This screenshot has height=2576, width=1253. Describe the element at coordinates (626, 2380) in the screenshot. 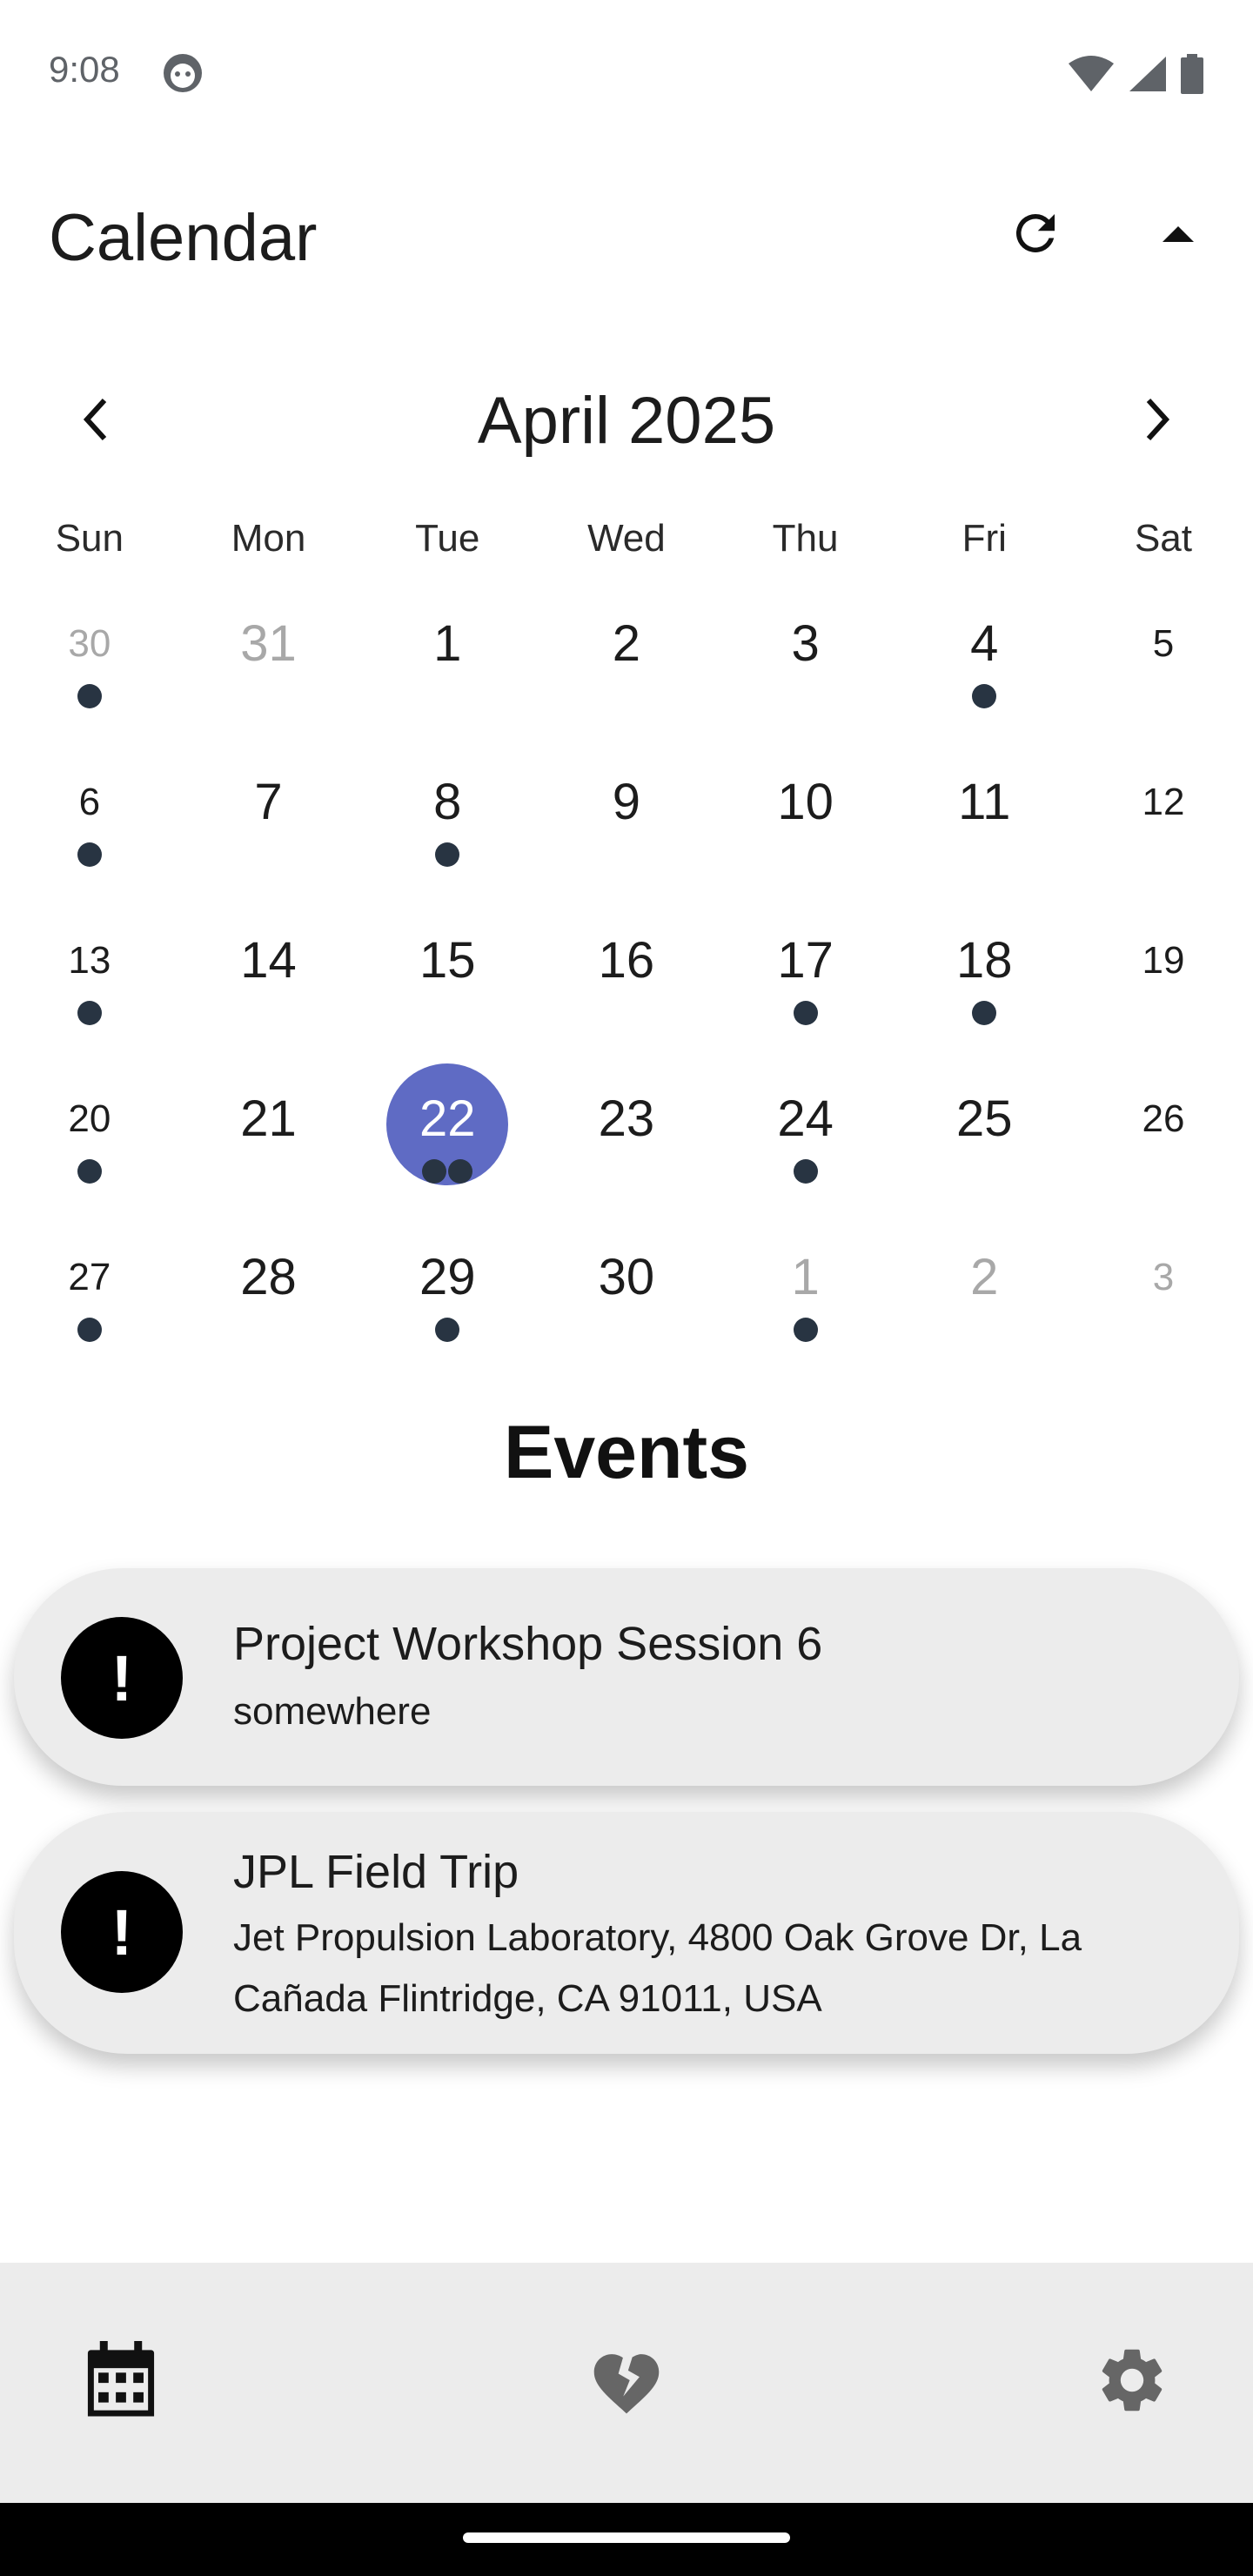

I see `nav-health-tab` at that location.